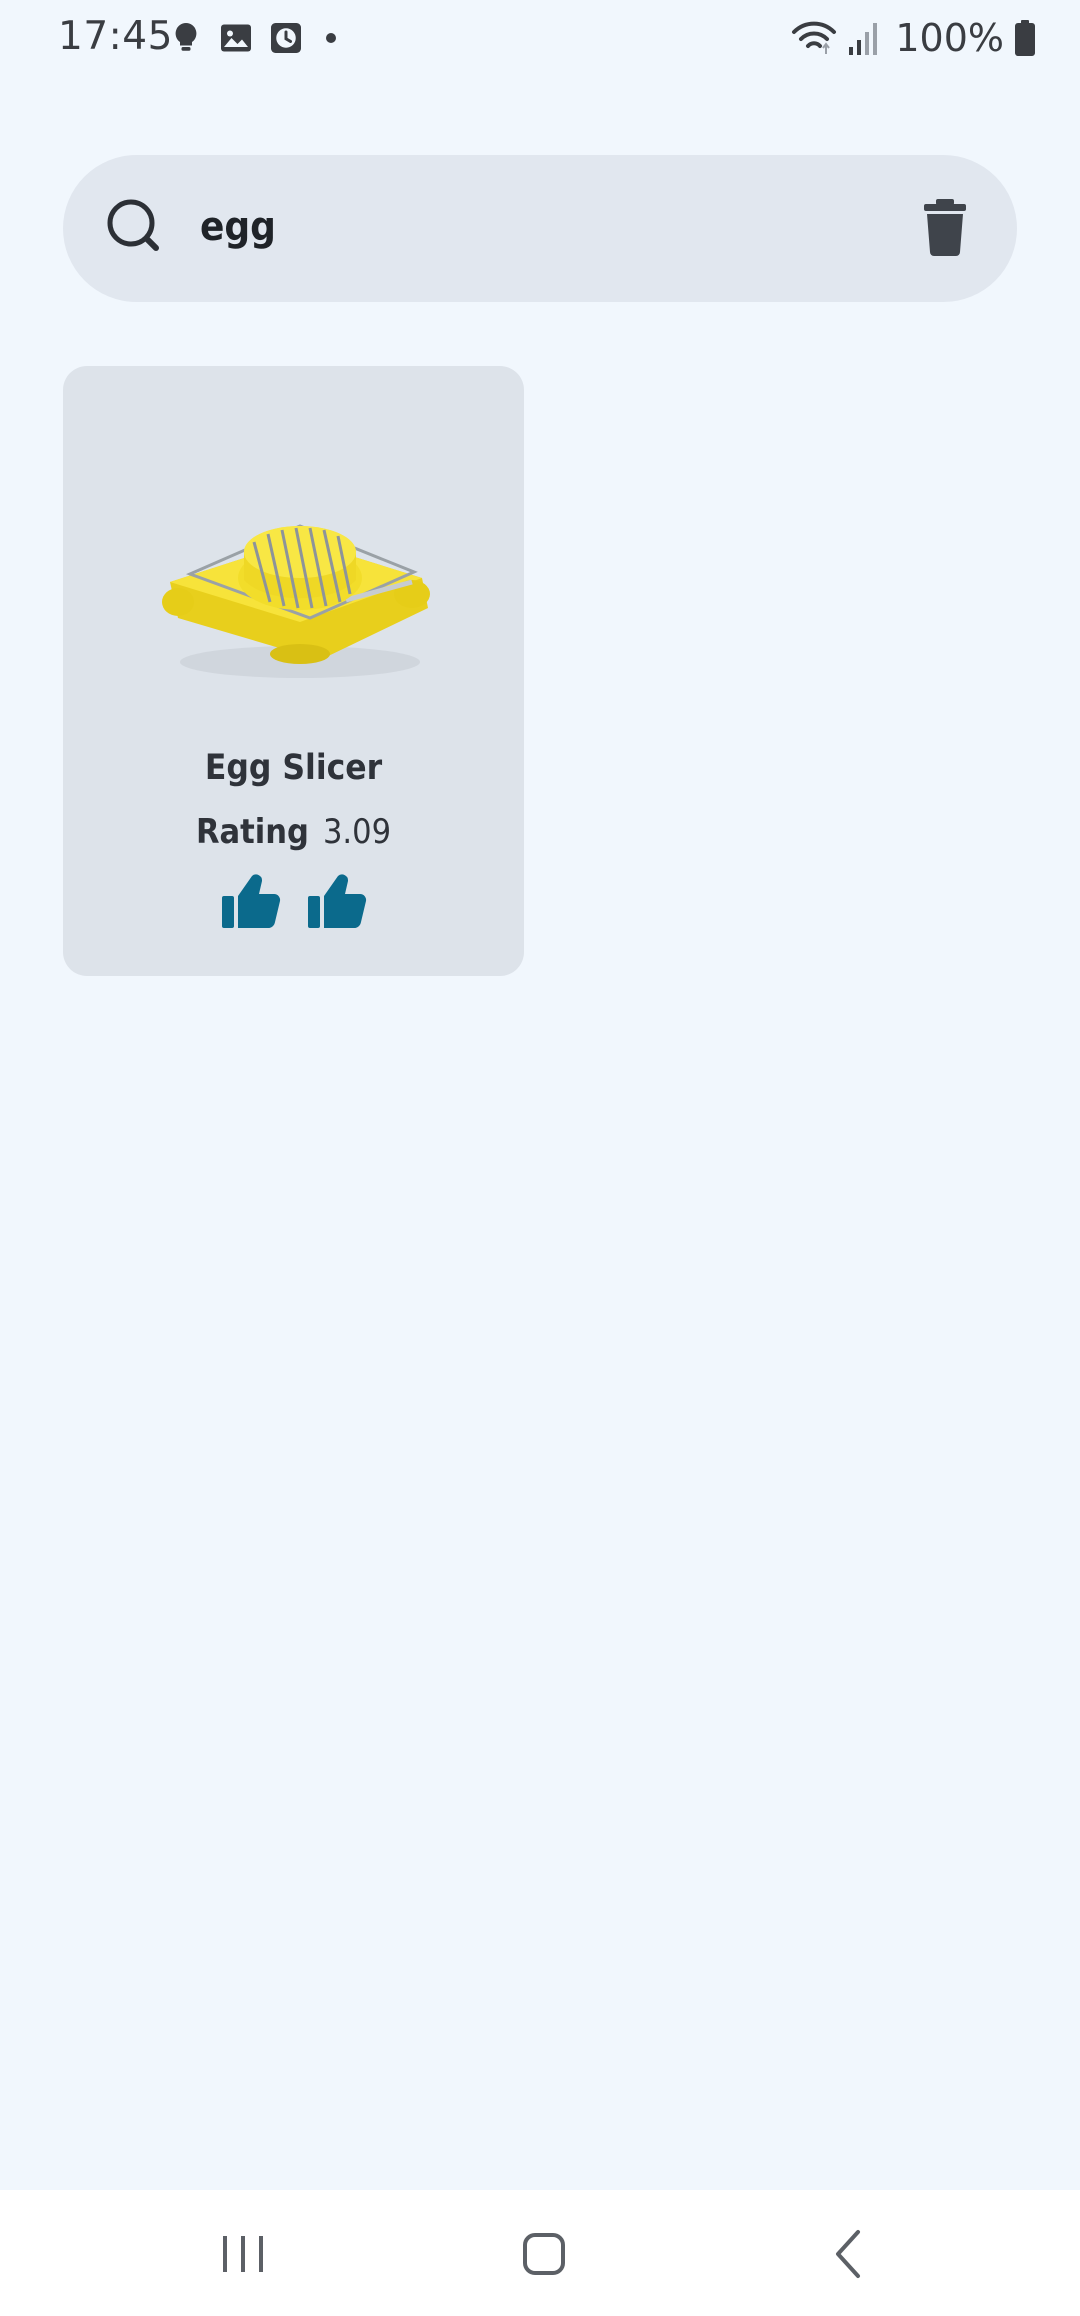 This screenshot has height=2316, width=1080. I want to click on system-icons: 100%, so click(913, 38).